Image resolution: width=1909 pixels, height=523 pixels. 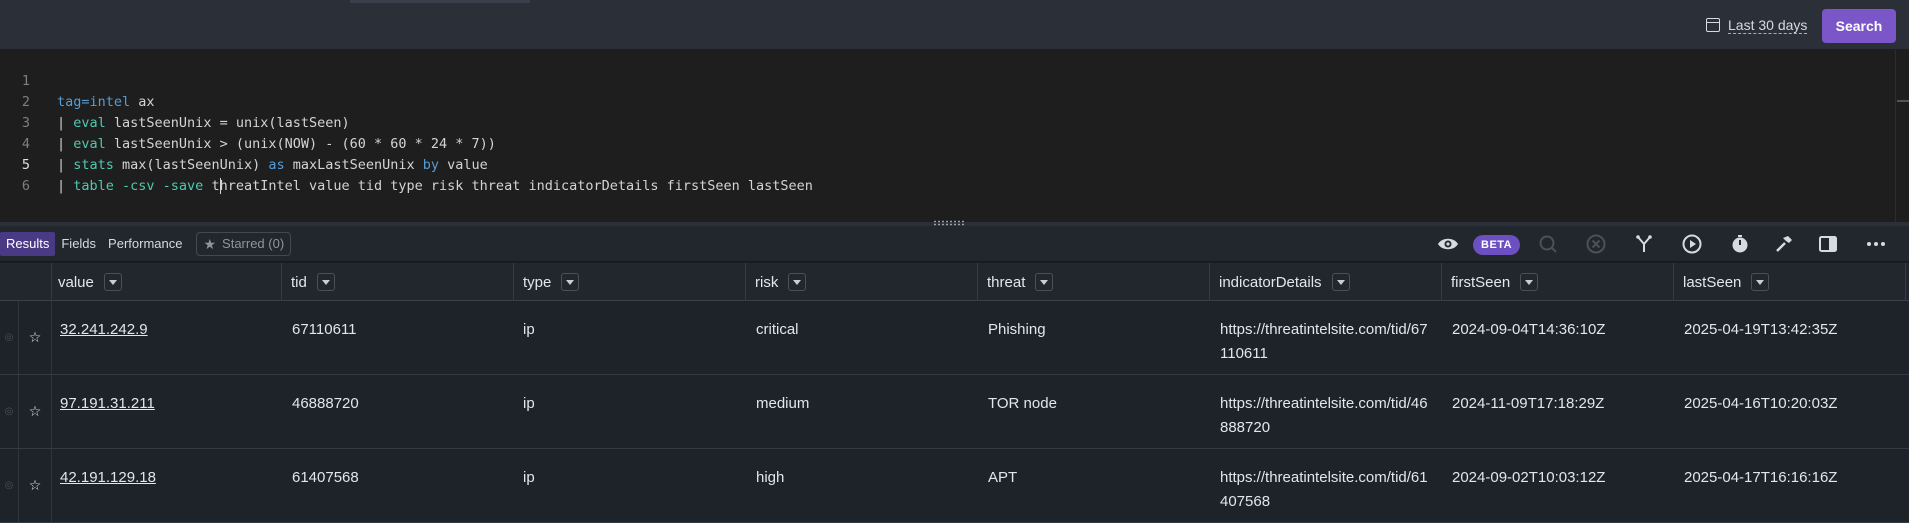 What do you see at coordinates (1761, 477) in the screenshot?
I see `cell-last-seen: 2025-04-17T16:16:16Z` at bounding box center [1761, 477].